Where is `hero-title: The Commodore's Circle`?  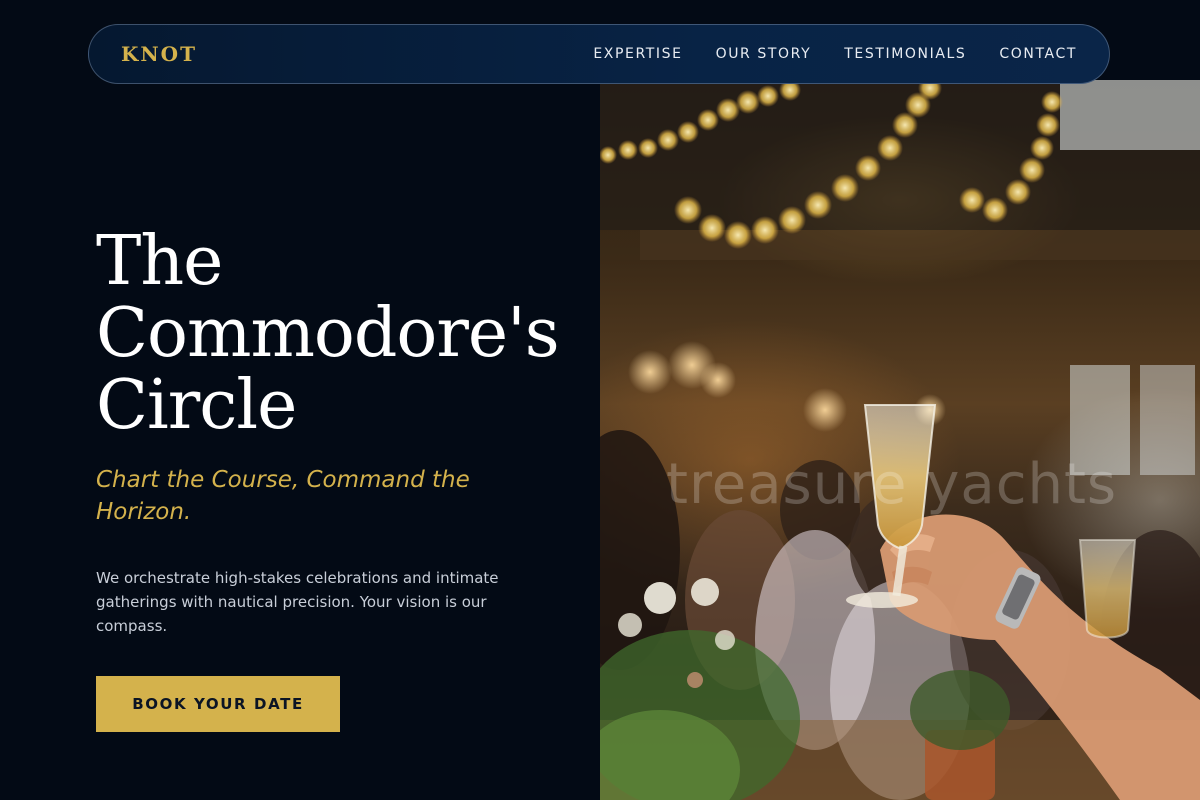
hero-title: The Commodore's Circle is located at coordinates (336, 334).